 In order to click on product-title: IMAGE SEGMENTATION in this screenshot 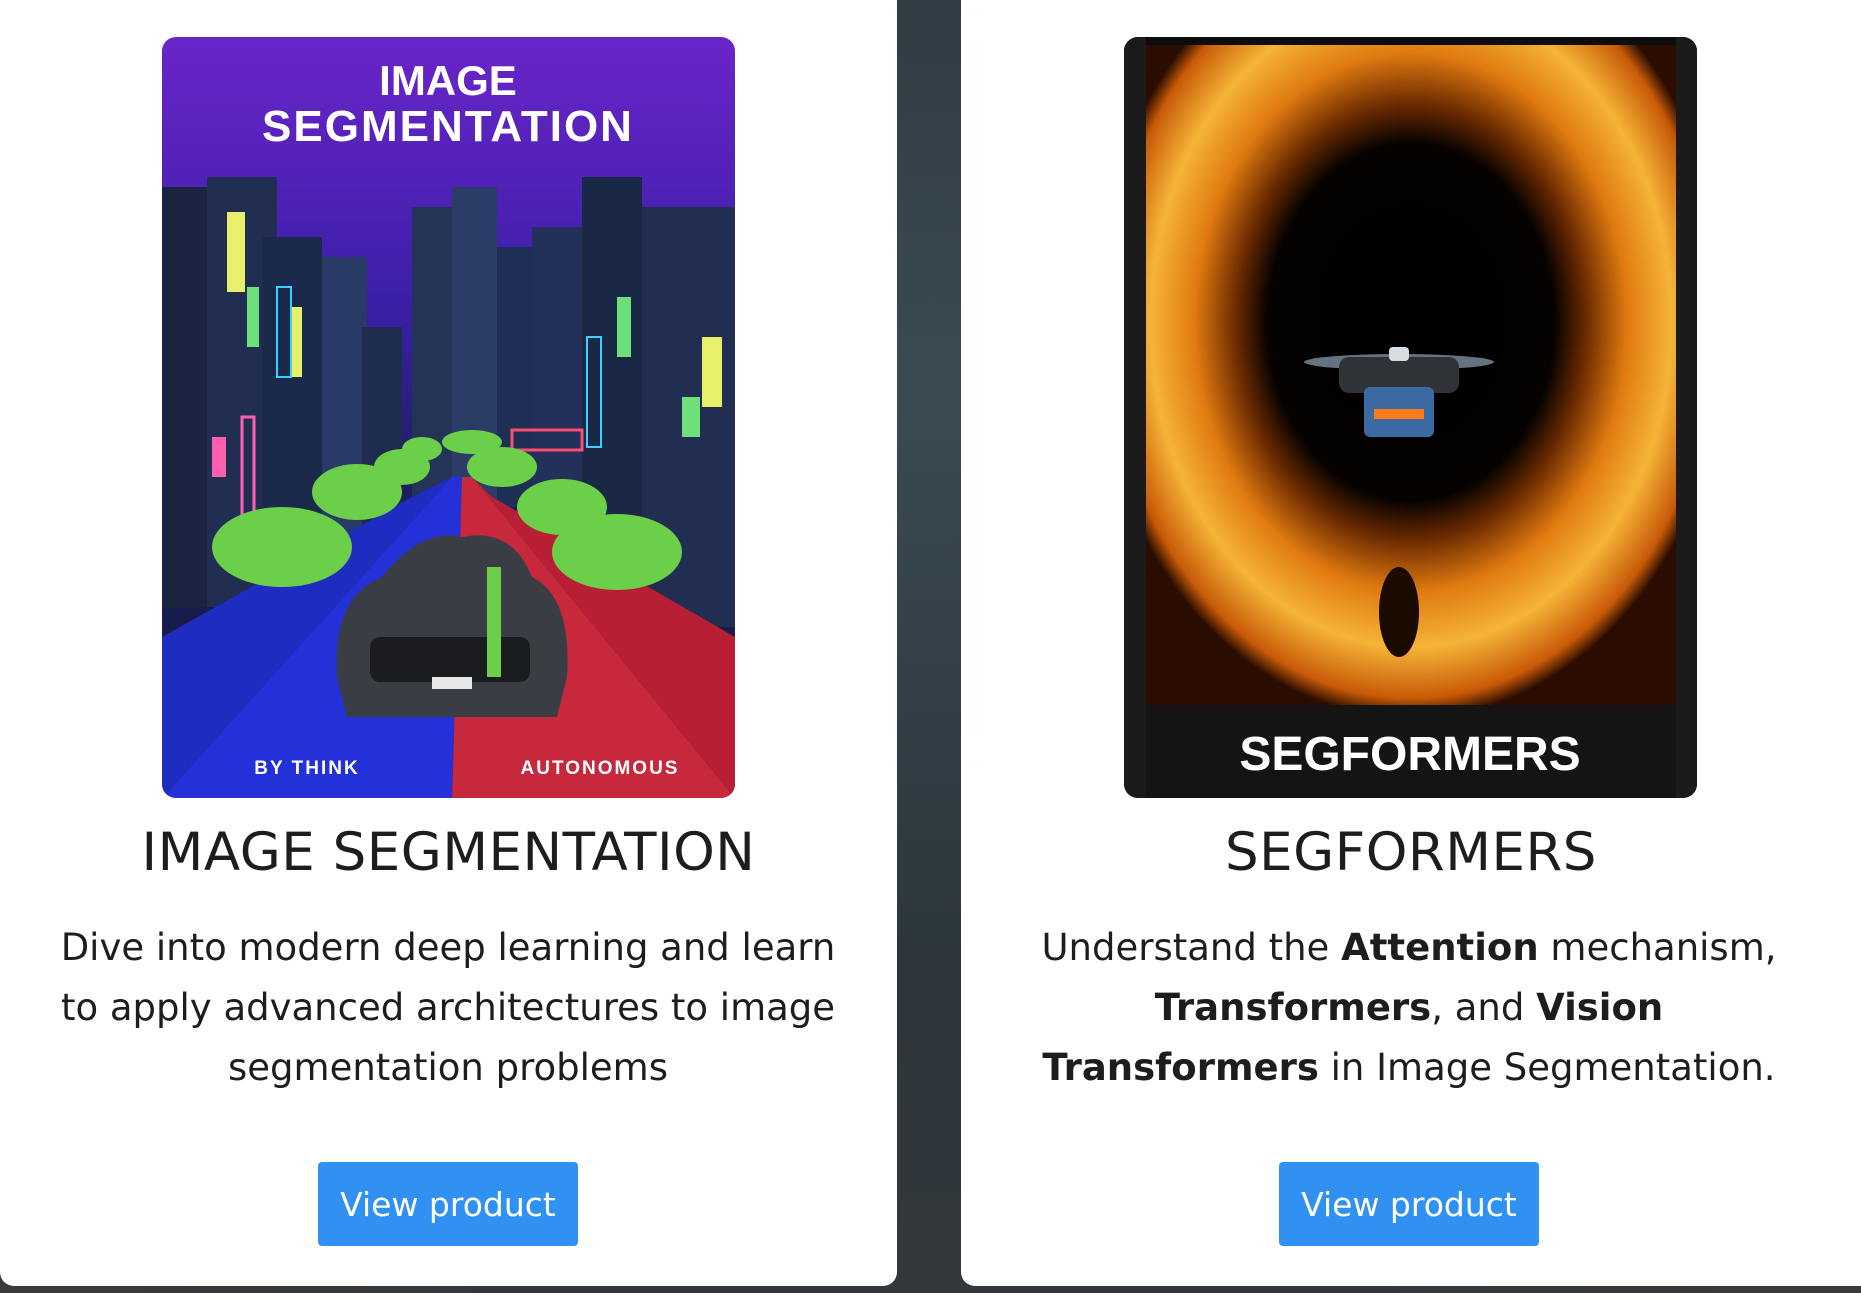, I will do `click(448, 852)`.